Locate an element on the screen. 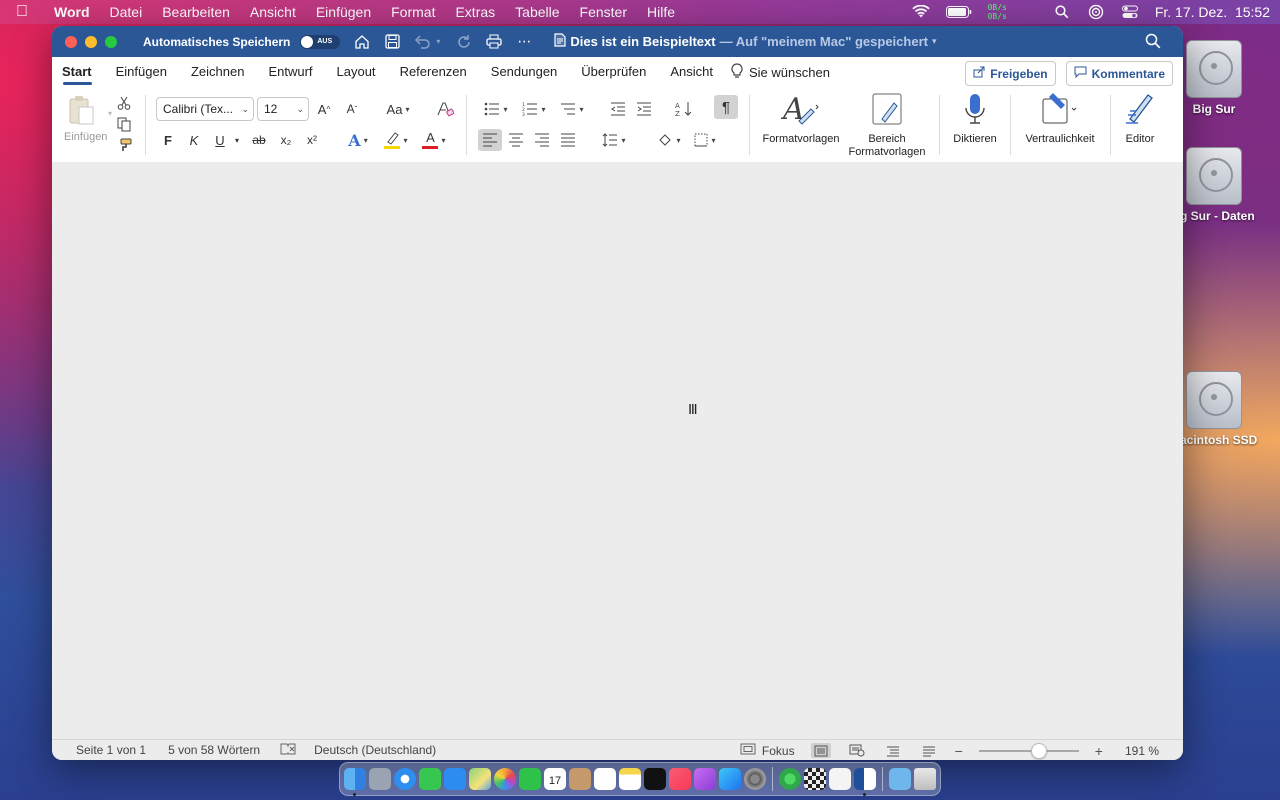  menu-fenster: Fenster is located at coordinates (603, 12).